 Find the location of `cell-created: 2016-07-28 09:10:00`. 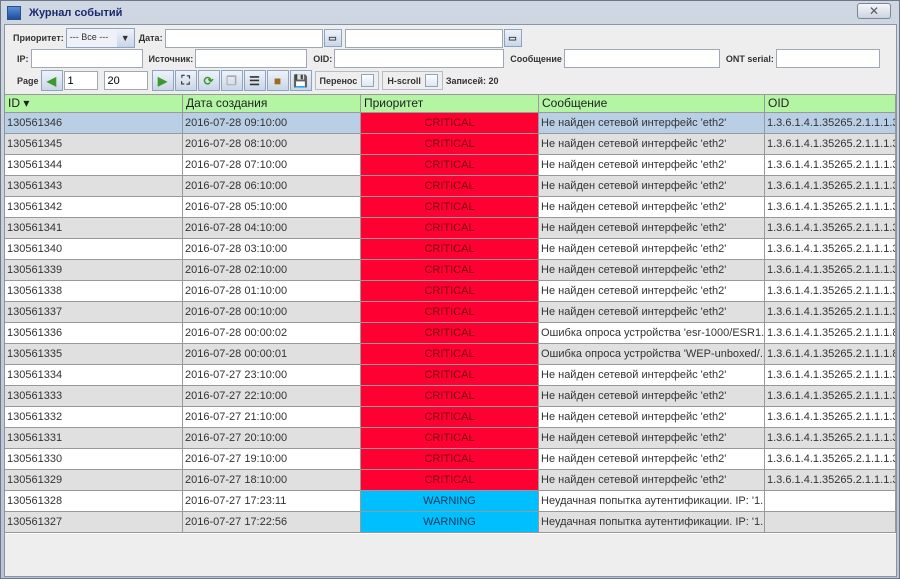

cell-created: 2016-07-28 09:10:00 is located at coordinates (272, 123).